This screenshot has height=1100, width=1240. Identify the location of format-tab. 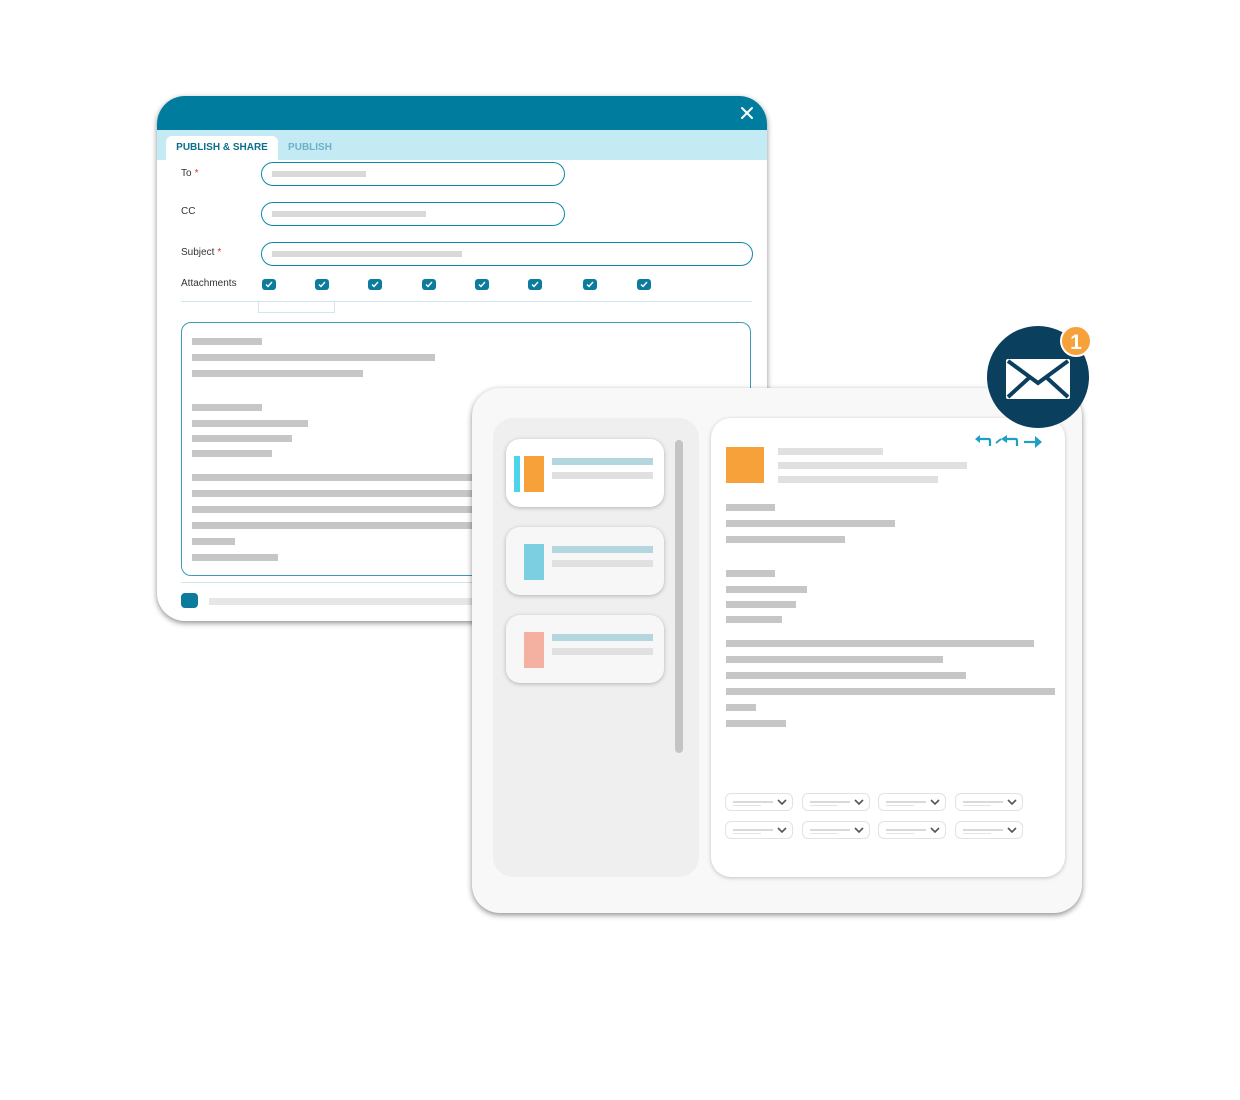
(296, 307).